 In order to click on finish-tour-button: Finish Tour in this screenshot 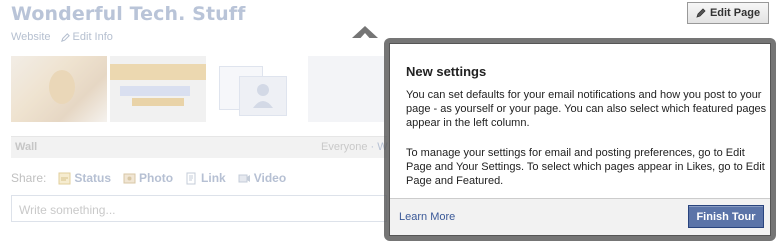, I will do `click(726, 216)`.